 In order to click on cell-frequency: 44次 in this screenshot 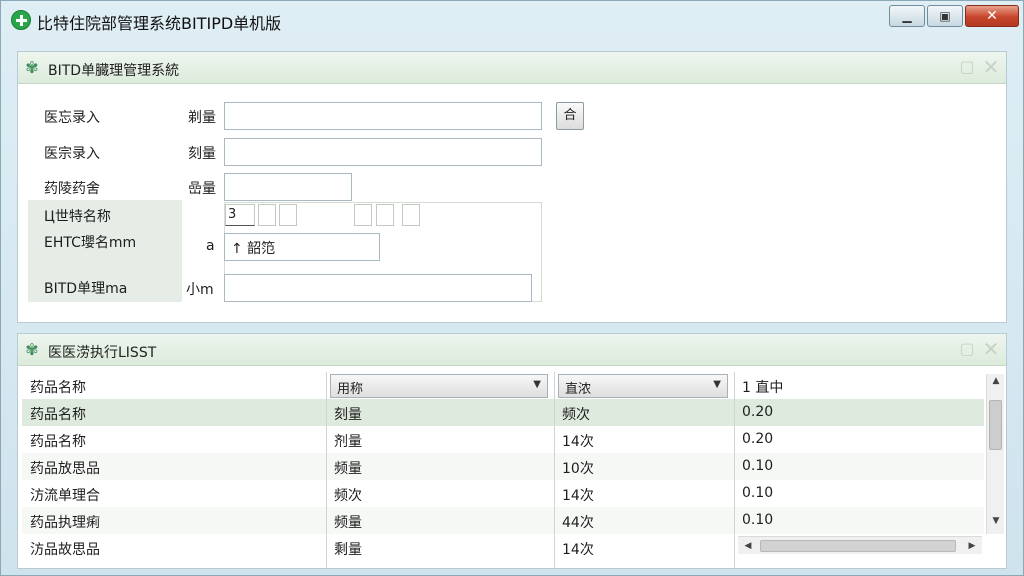, I will do `click(578, 523)`.